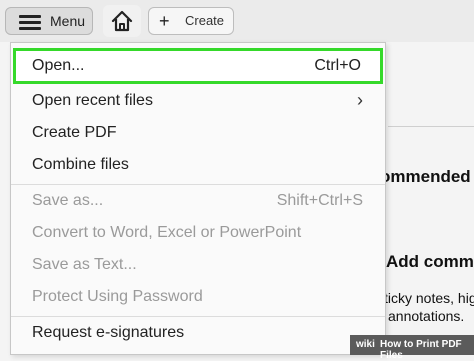 The height and width of the screenshot is (361, 474). Describe the element at coordinates (198, 133) in the screenshot. I see `menu-item-create-pdf: Create PDF` at that location.